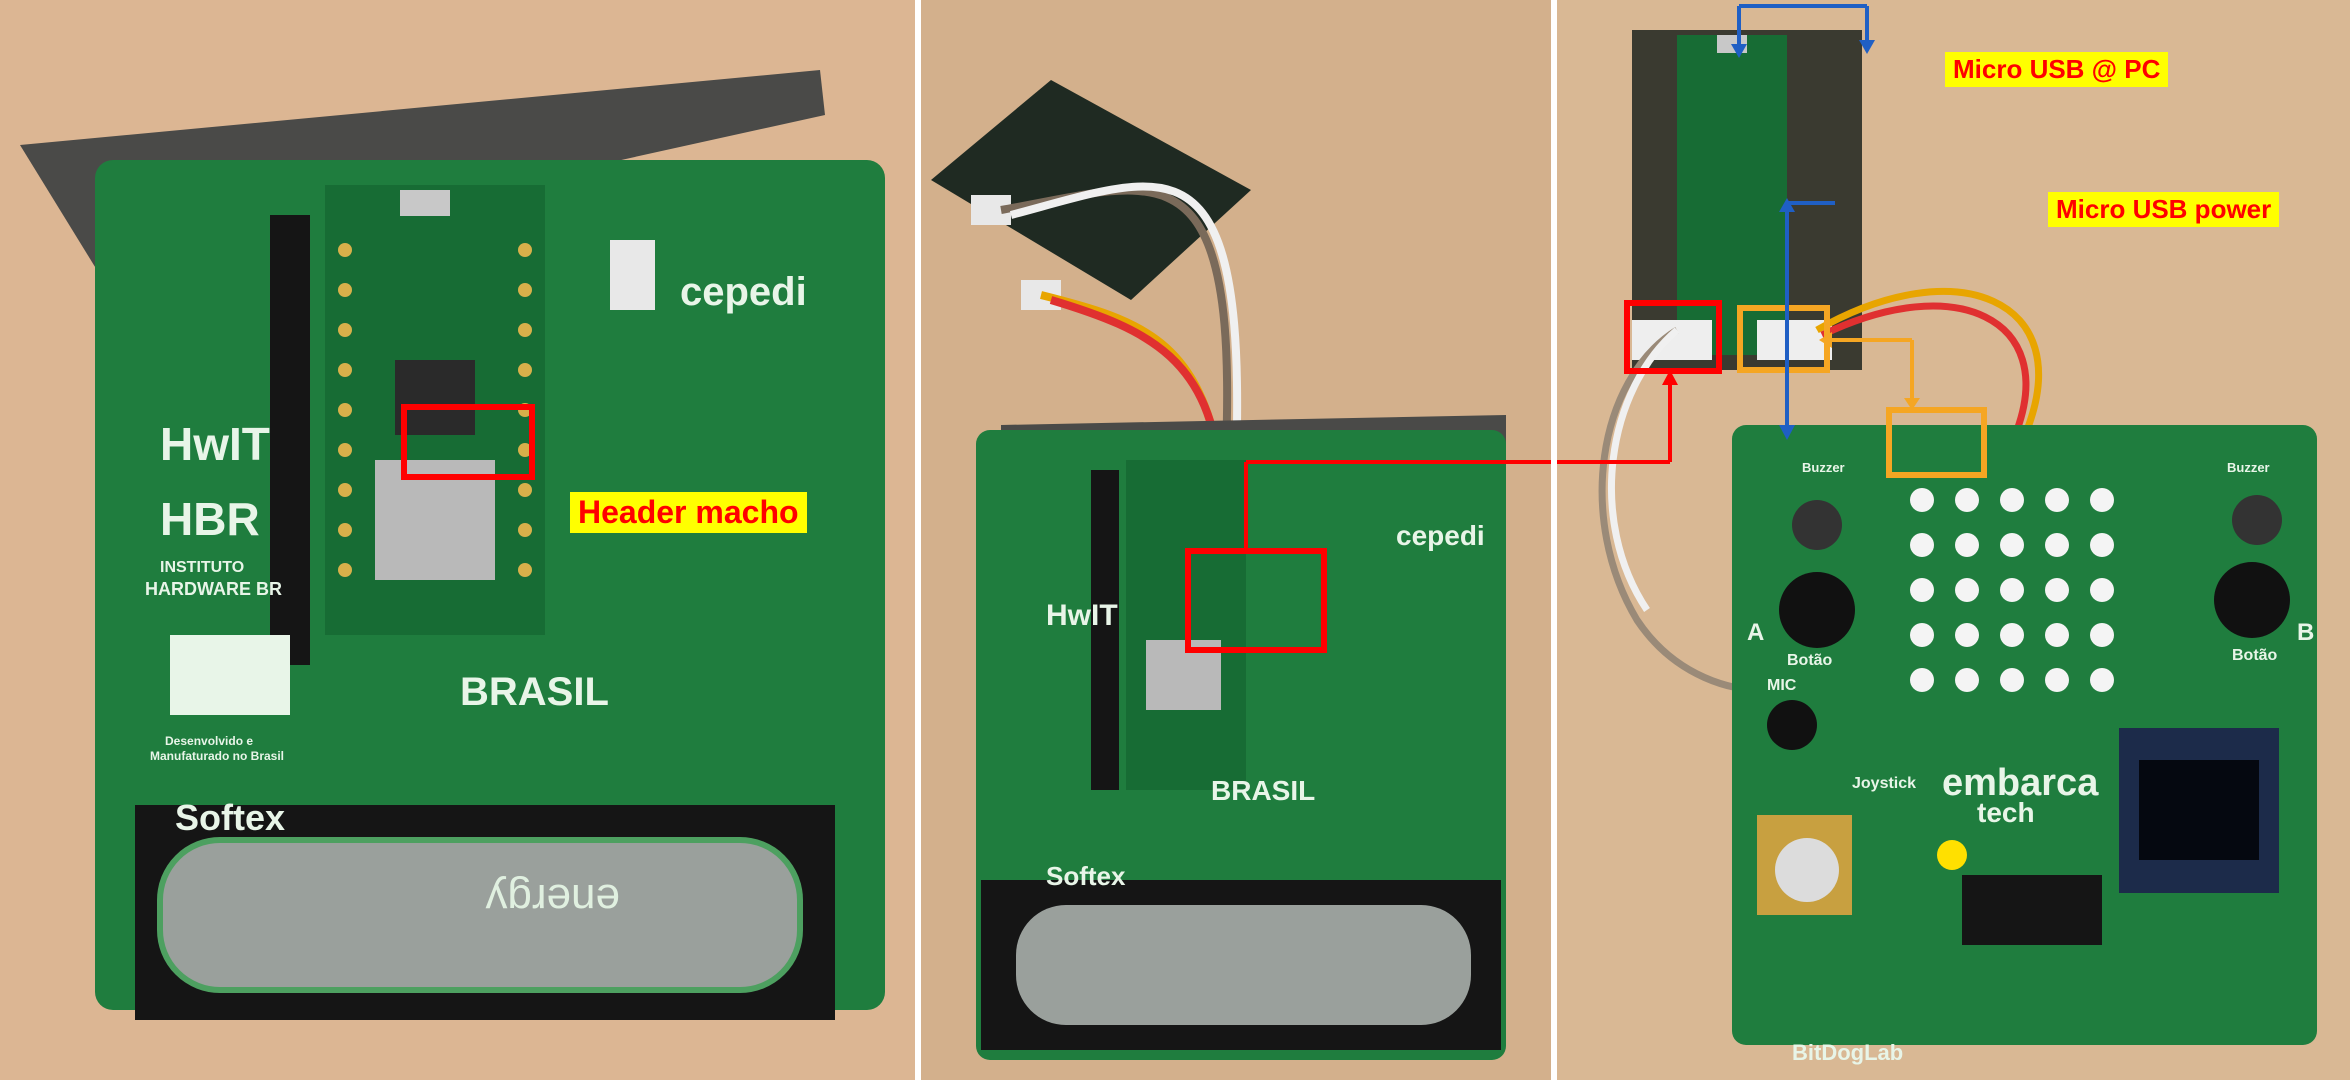 The height and width of the screenshot is (1080, 2350). Describe the element at coordinates (210, 519) in the screenshot. I see `silk-hbr: HBR` at that location.